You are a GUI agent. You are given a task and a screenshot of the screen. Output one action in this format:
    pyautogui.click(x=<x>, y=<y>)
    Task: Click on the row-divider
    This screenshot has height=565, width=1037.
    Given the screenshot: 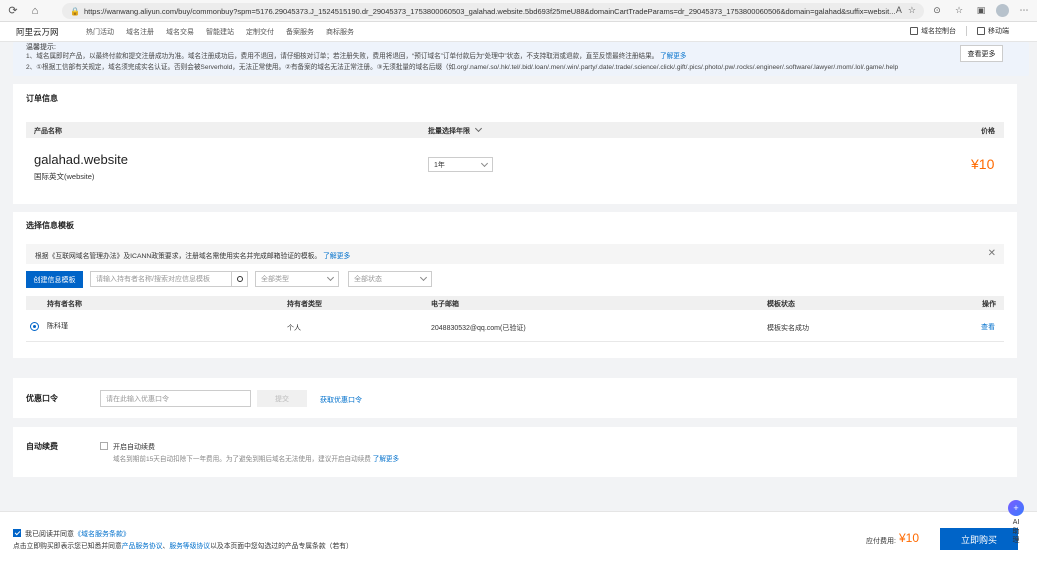 What is the action you would take?
    pyautogui.click(x=515, y=341)
    